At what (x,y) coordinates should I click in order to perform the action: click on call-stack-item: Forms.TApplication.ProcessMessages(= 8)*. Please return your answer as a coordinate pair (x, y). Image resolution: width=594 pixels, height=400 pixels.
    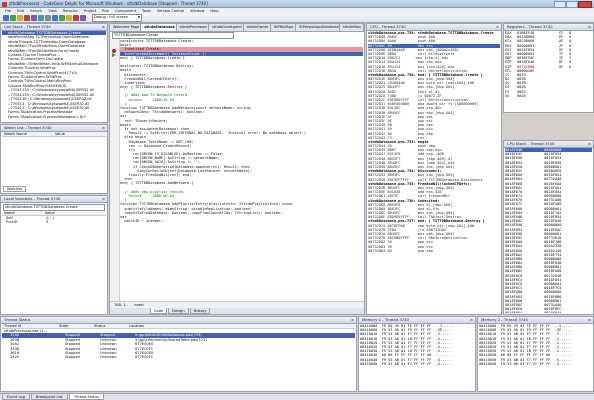
    Looking at the image, I should click on (54, 117).